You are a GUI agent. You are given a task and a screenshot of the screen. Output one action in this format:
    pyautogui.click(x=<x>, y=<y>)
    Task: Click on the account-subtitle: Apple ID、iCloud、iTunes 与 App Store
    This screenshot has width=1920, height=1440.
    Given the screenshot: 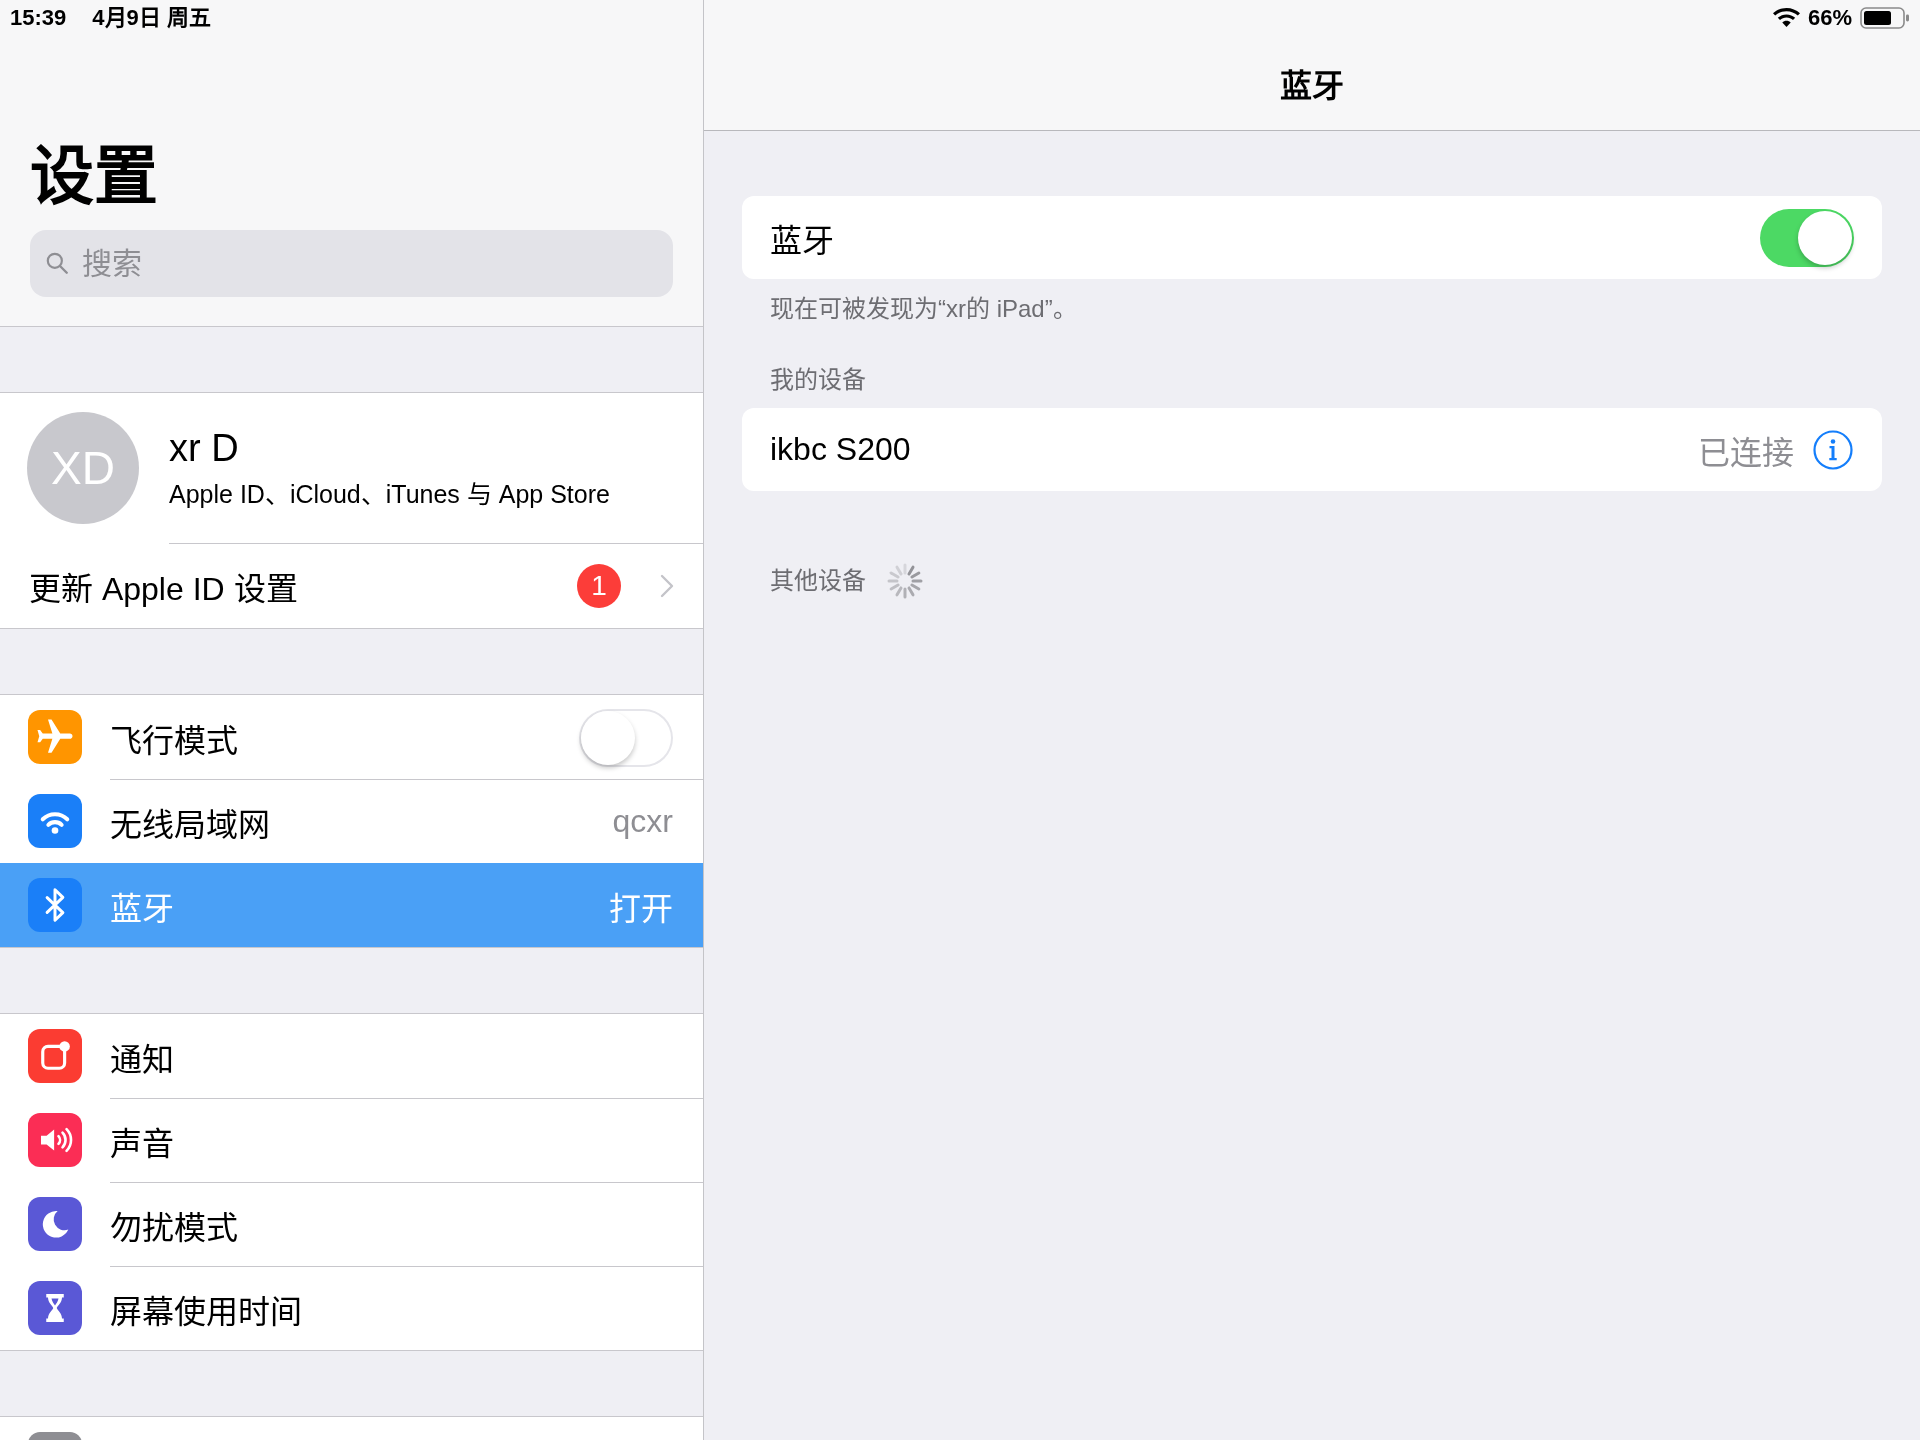 What is the action you would take?
    pyautogui.click(x=389, y=494)
    